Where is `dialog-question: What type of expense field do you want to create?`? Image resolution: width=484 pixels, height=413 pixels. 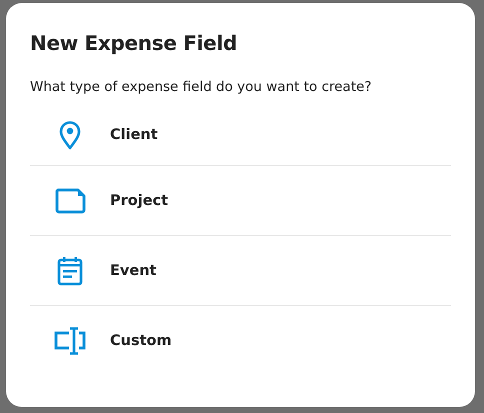 dialog-question: What type of expense field do you want to create? is located at coordinates (201, 87).